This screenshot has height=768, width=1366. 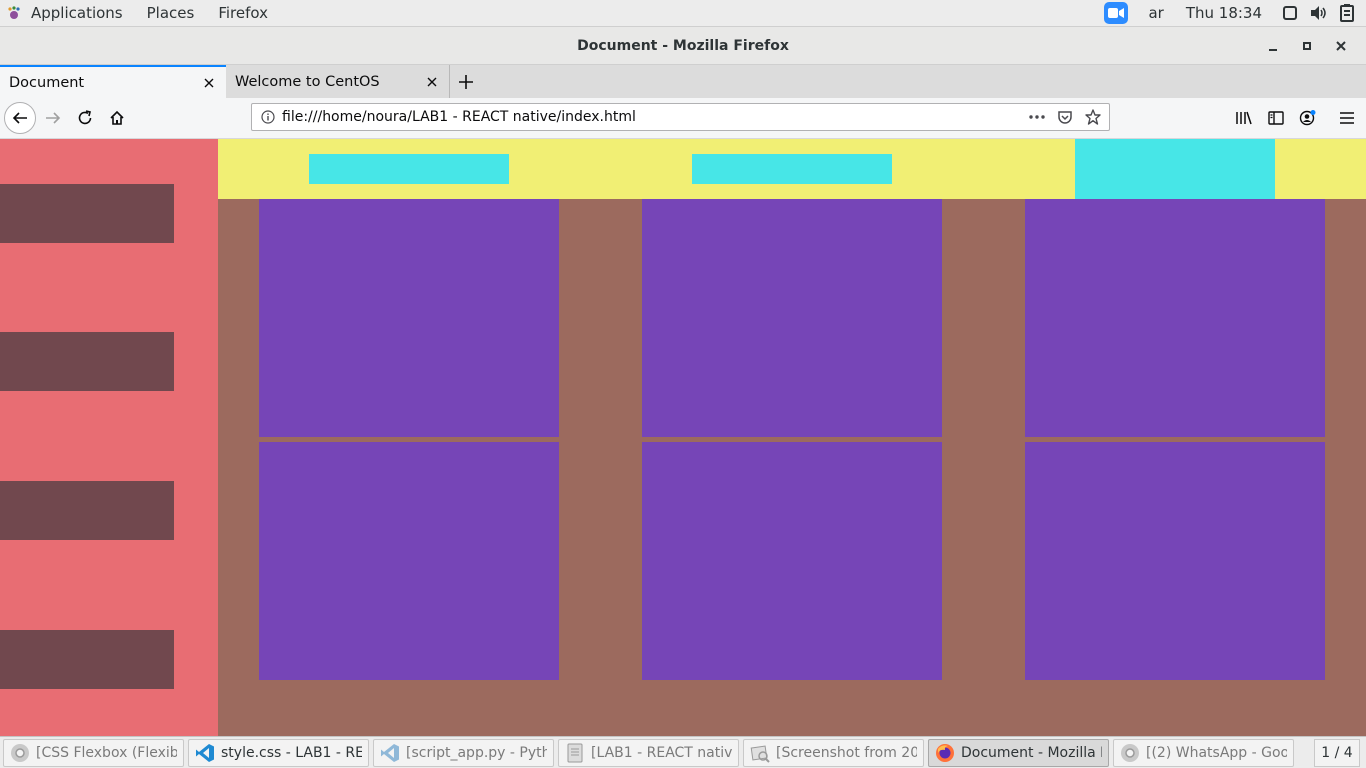 What do you see at coordinates (1337, 752) in the screenshot?
I see `workspace-indicator: 1 / 4` at bounding box center [1337, 752].